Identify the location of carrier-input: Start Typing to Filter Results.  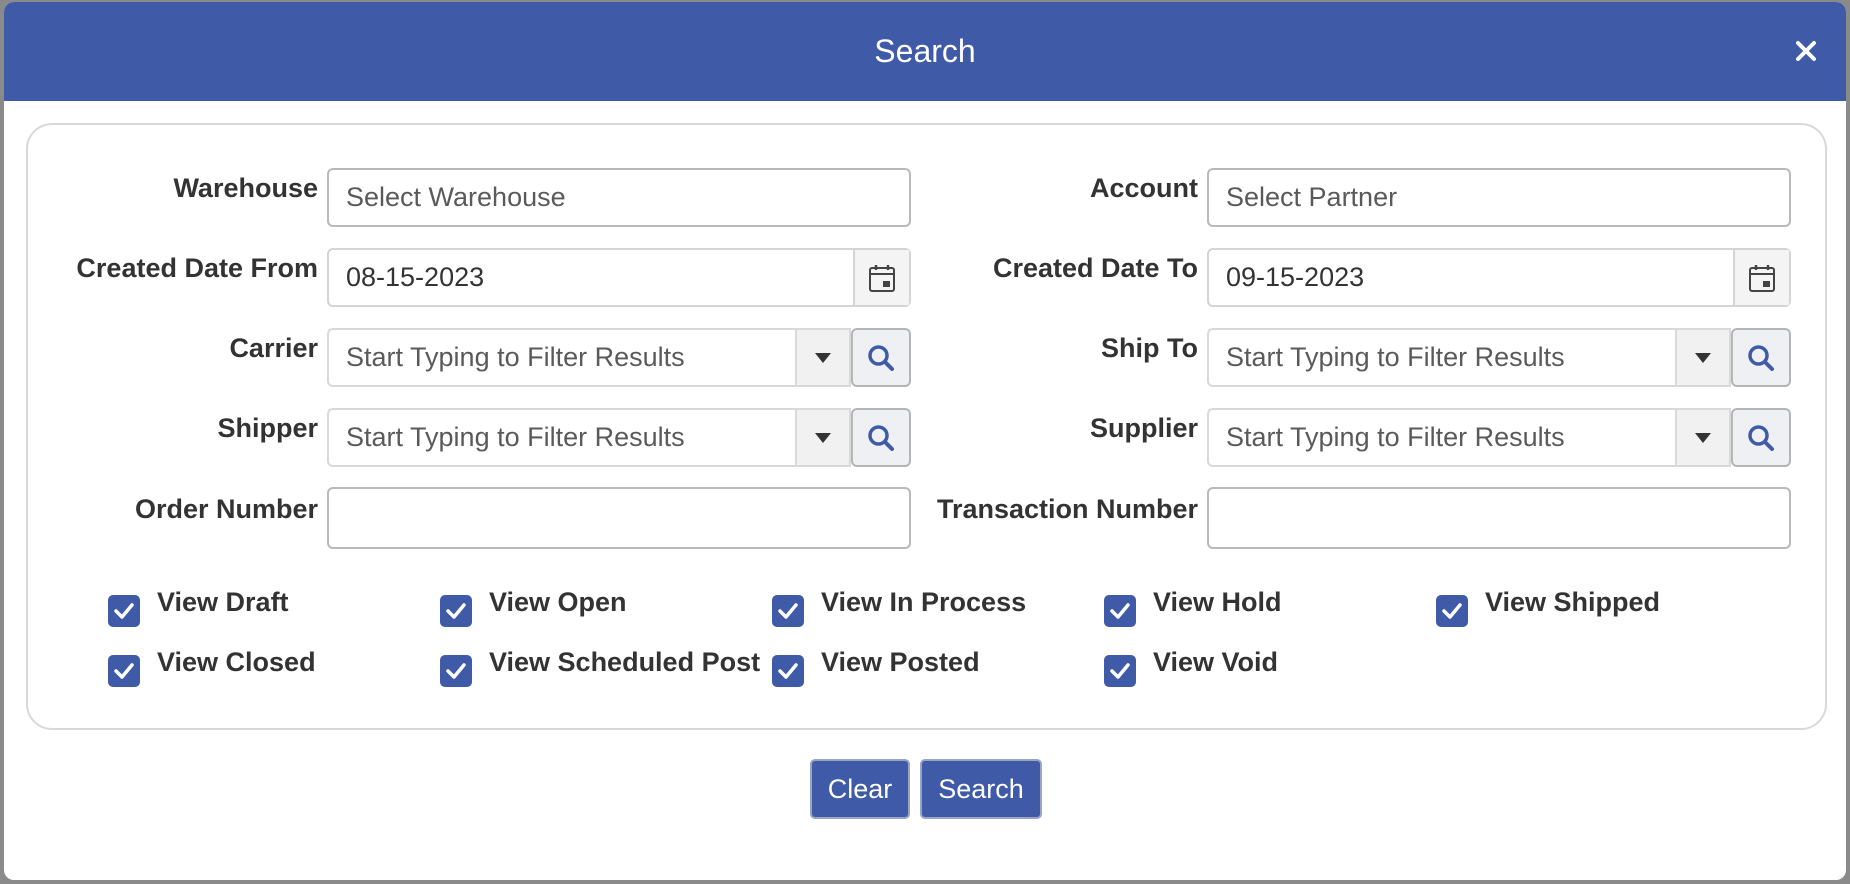
(561, 357).